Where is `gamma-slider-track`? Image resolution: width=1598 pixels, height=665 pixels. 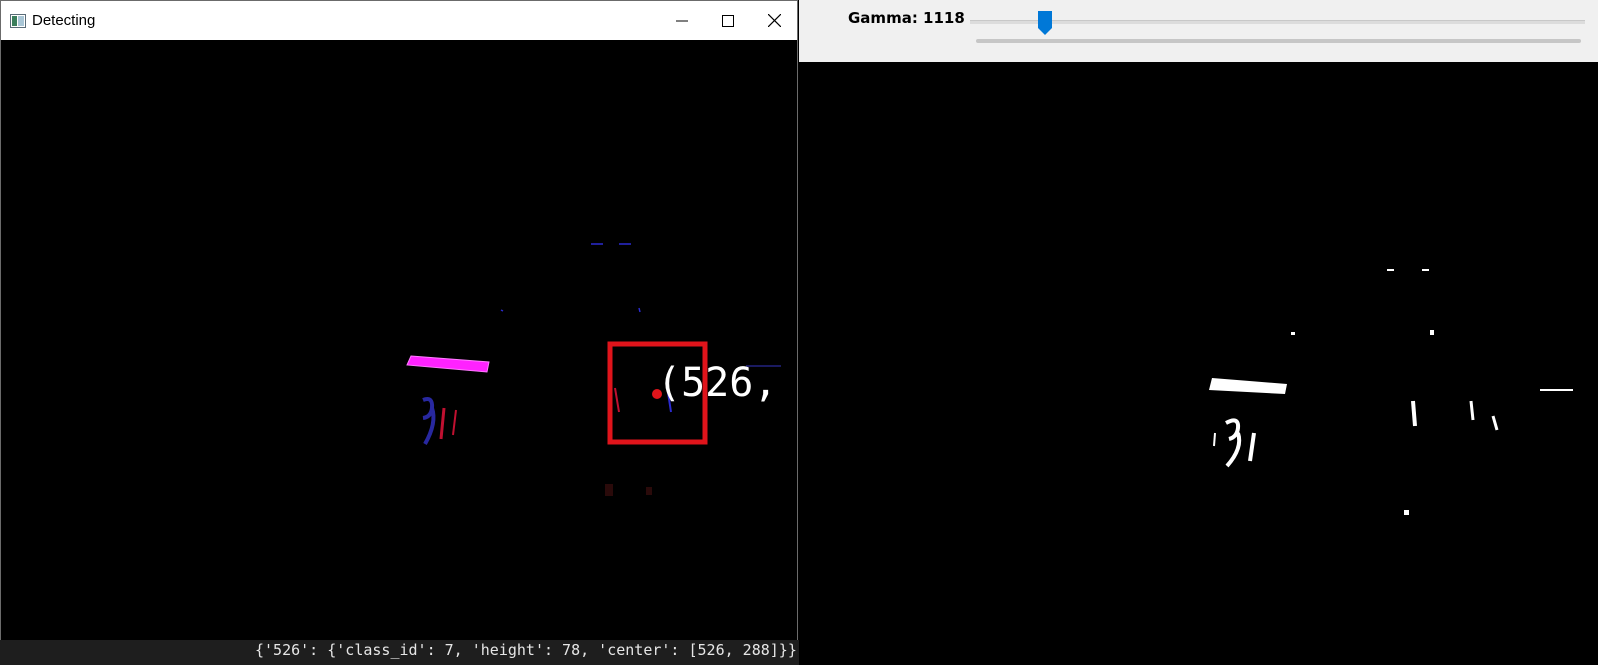 gamma-slider-track is located at coordinates (1277, 22).